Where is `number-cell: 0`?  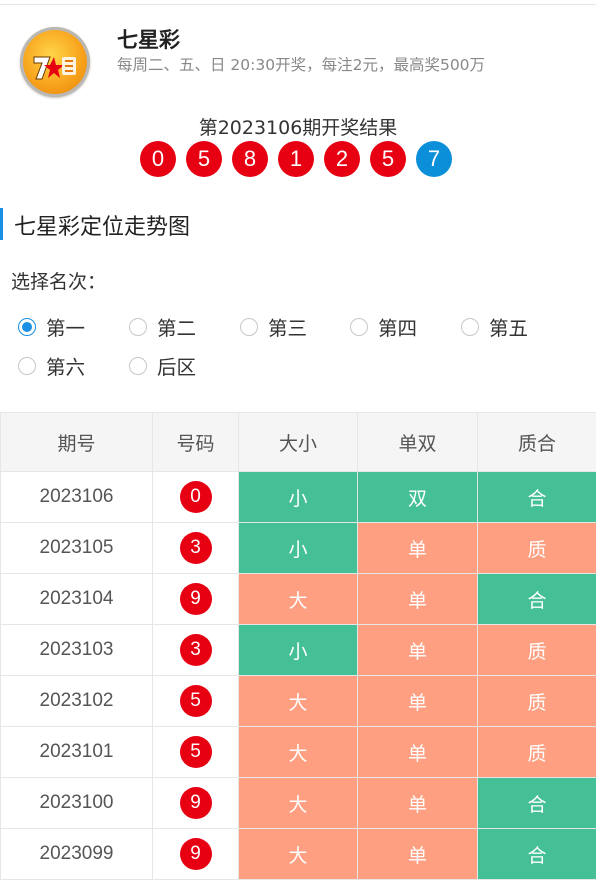
number-cell: 0 is located at coordinates (196, 497).